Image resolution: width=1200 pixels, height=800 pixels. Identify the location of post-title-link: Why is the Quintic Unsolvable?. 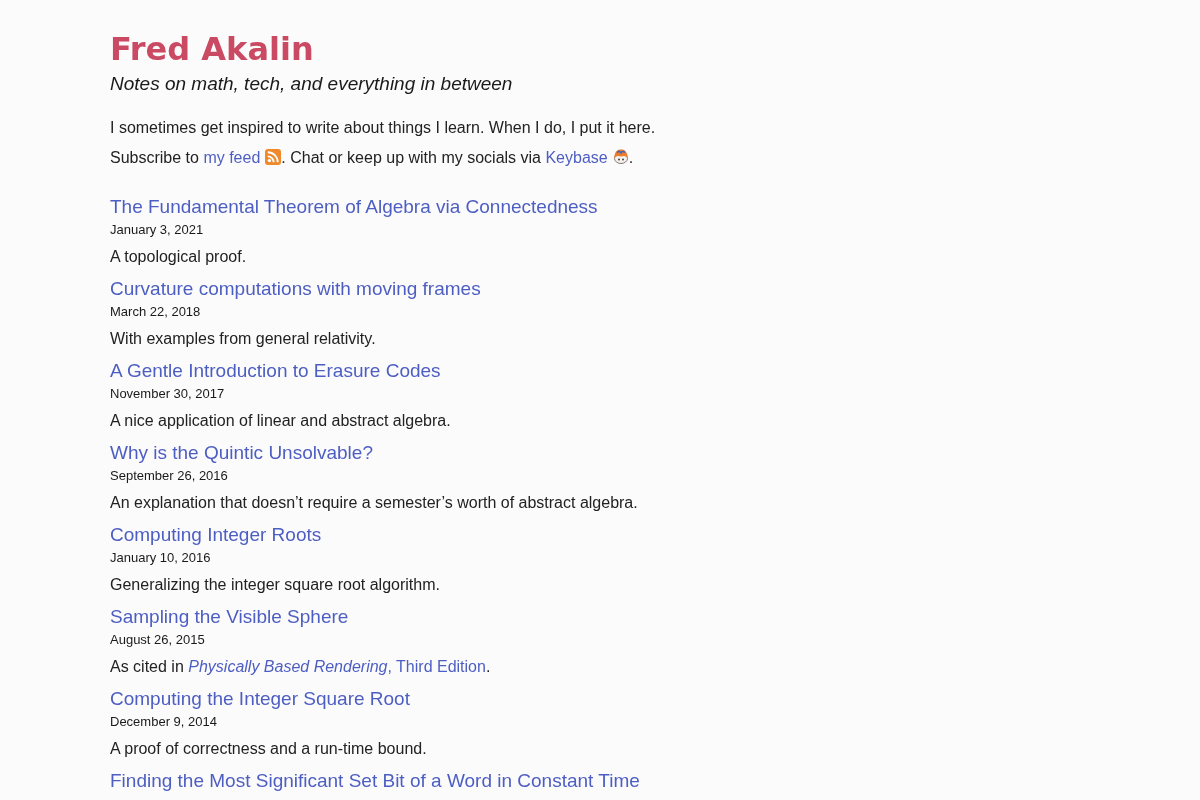
(241, 452).